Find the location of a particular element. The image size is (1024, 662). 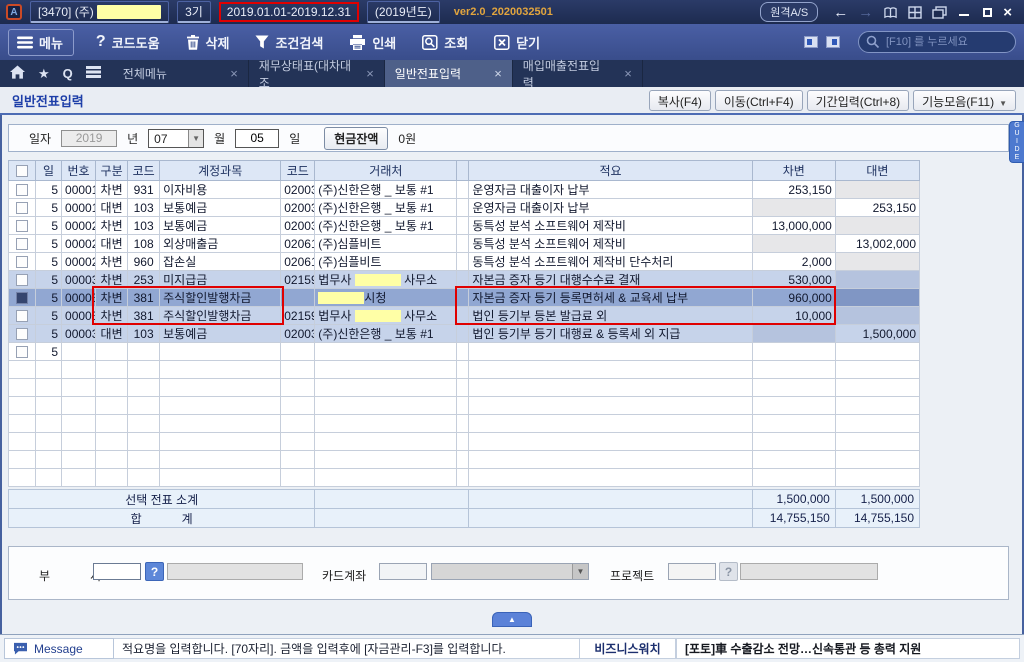

day-cell: 5 is located at coordinates (49, 315).